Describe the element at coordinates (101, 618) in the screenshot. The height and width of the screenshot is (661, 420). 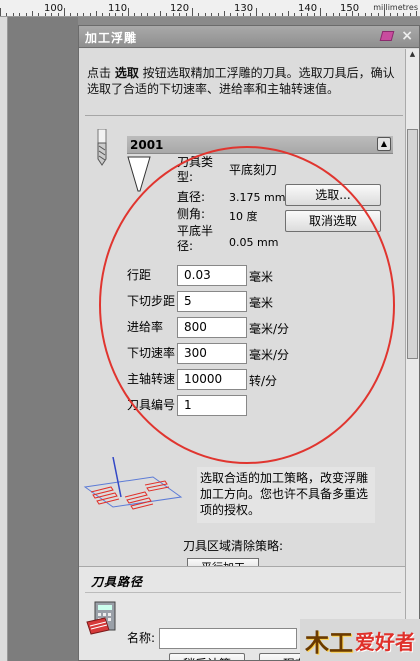
I see `calculator-icon` at that location.